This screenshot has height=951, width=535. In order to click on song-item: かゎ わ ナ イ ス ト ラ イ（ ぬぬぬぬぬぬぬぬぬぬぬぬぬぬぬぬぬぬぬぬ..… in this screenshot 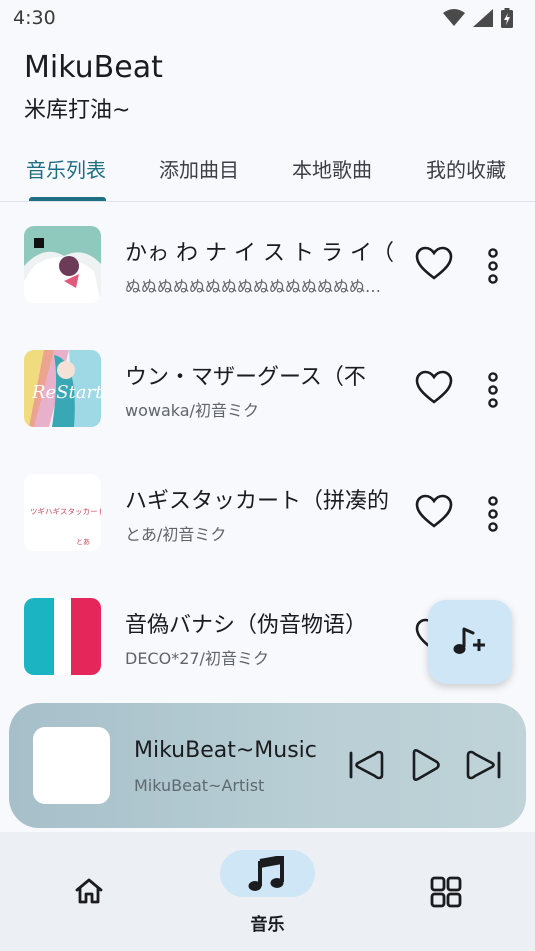, I will do `click(267, 264)`.